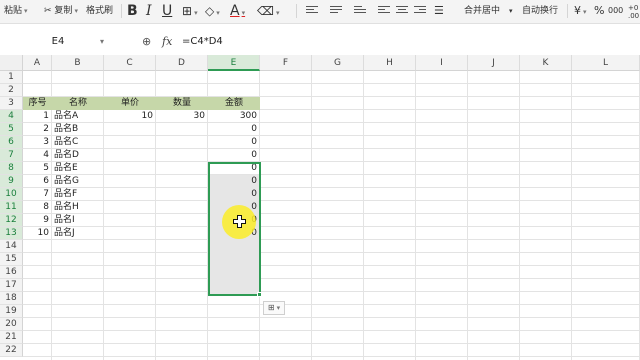 The width and height of the screenshot is (640, 360). I want to click on cell-no: 10, so click(37, 233).